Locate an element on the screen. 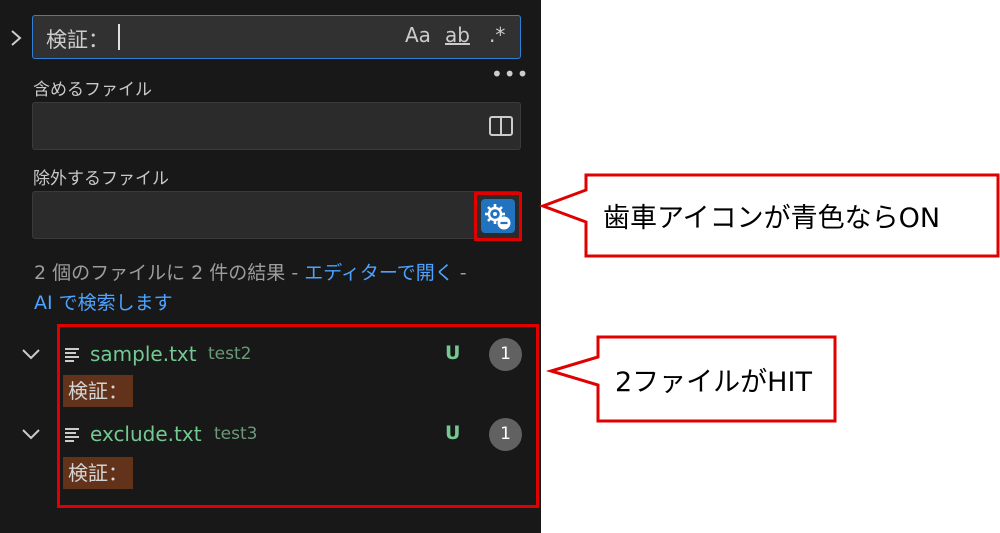 The image size is (1000, 533). hit-callout-text: 2ファイルがHIT is located at coordinates (713, 382).